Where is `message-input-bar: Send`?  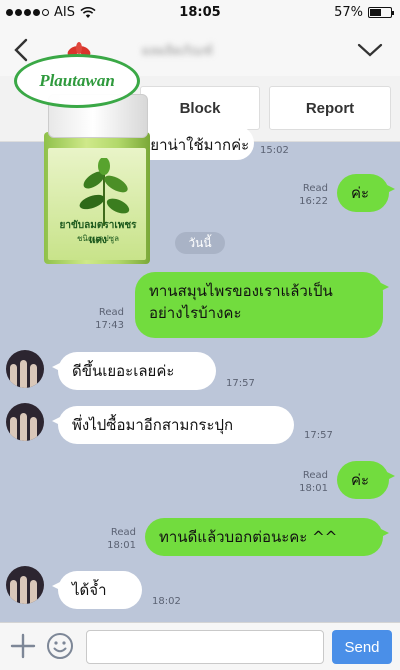
message-input-bar: Send is located at coordinates (200, 646).